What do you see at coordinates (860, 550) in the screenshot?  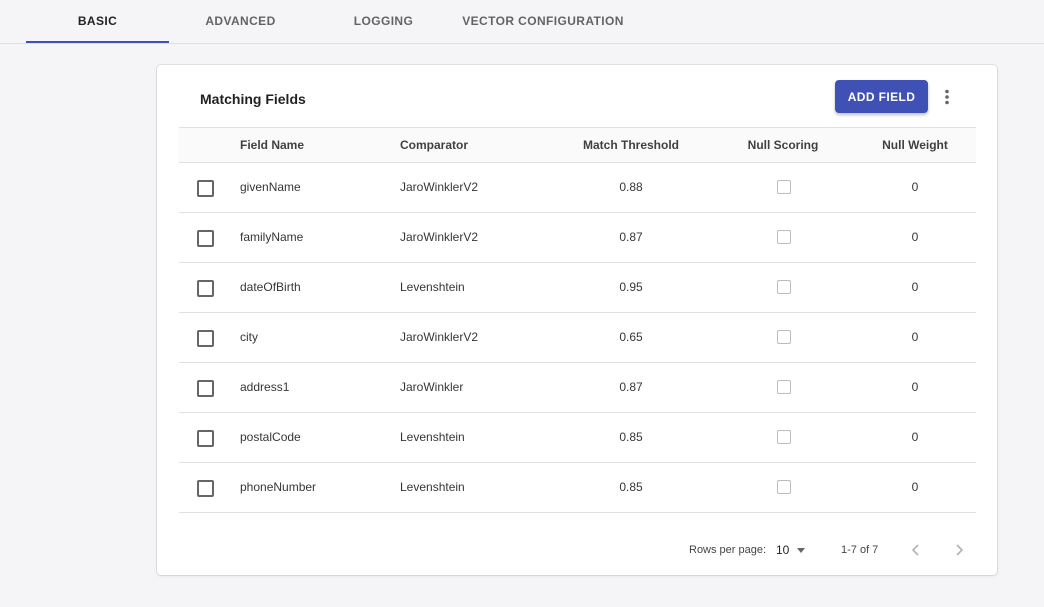 I see `page-range: 1-7 of 7` at bounding box center [860, 550].